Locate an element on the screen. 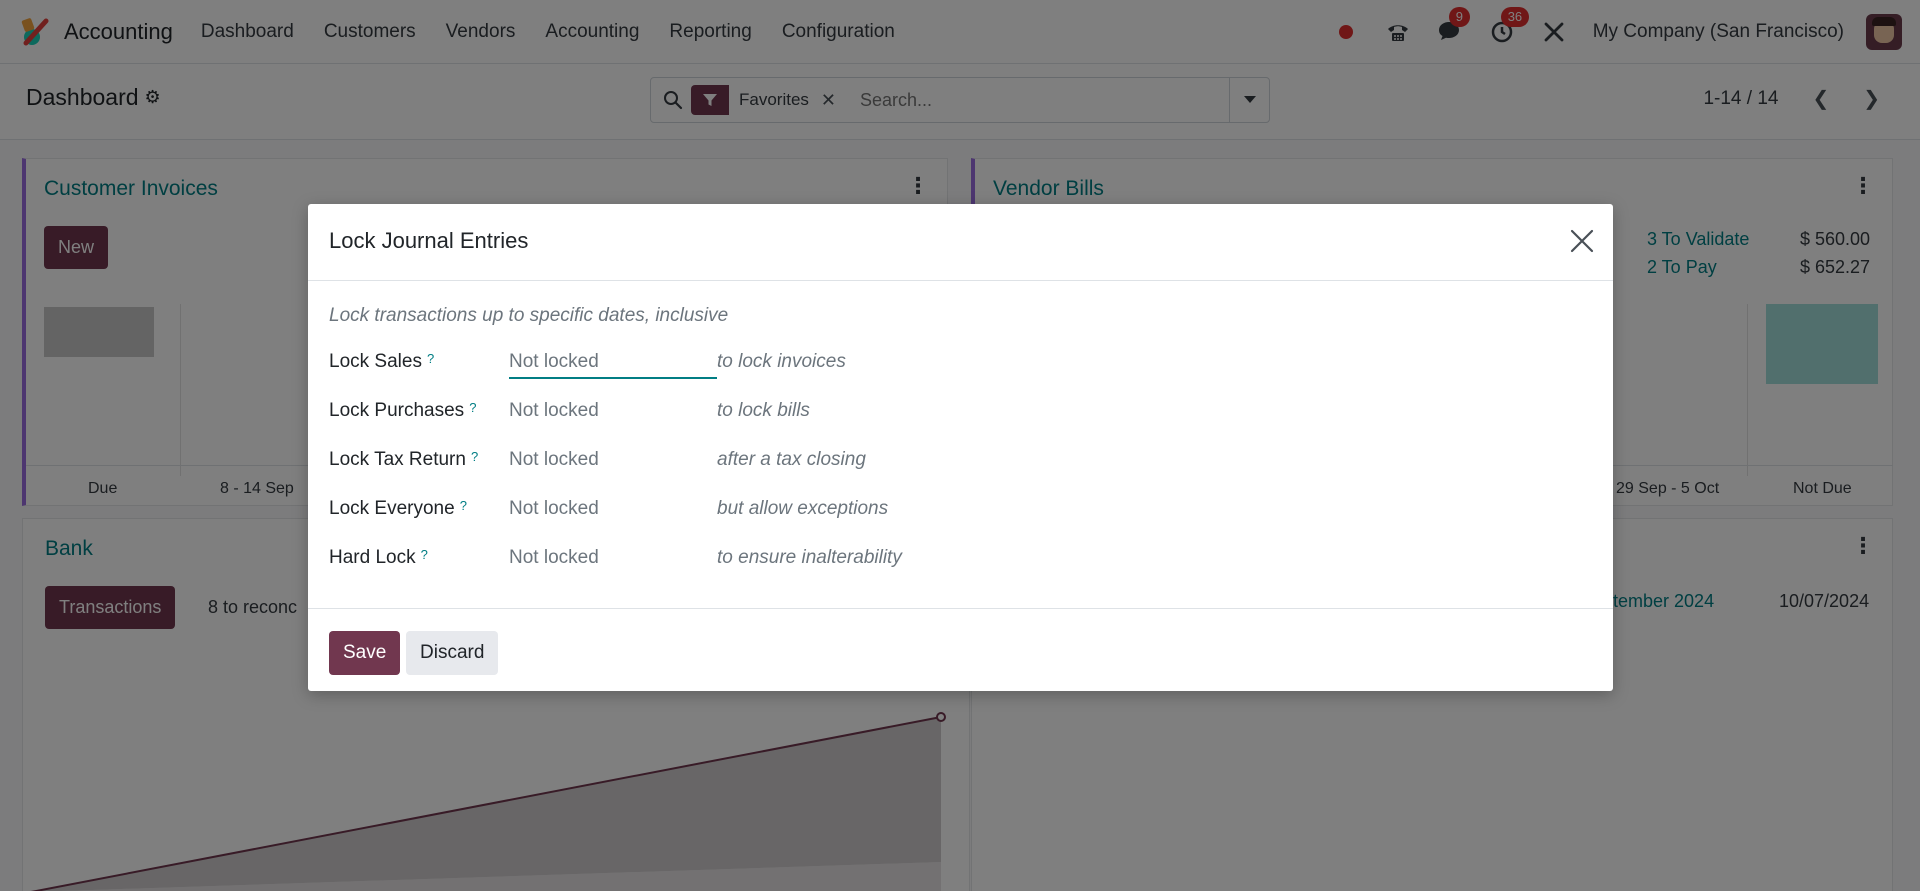 This screenshot has width=1920, height=891. lock-sales-row: Lock Sales? Not locked to lock invoices is located at coordinates (779, 366).